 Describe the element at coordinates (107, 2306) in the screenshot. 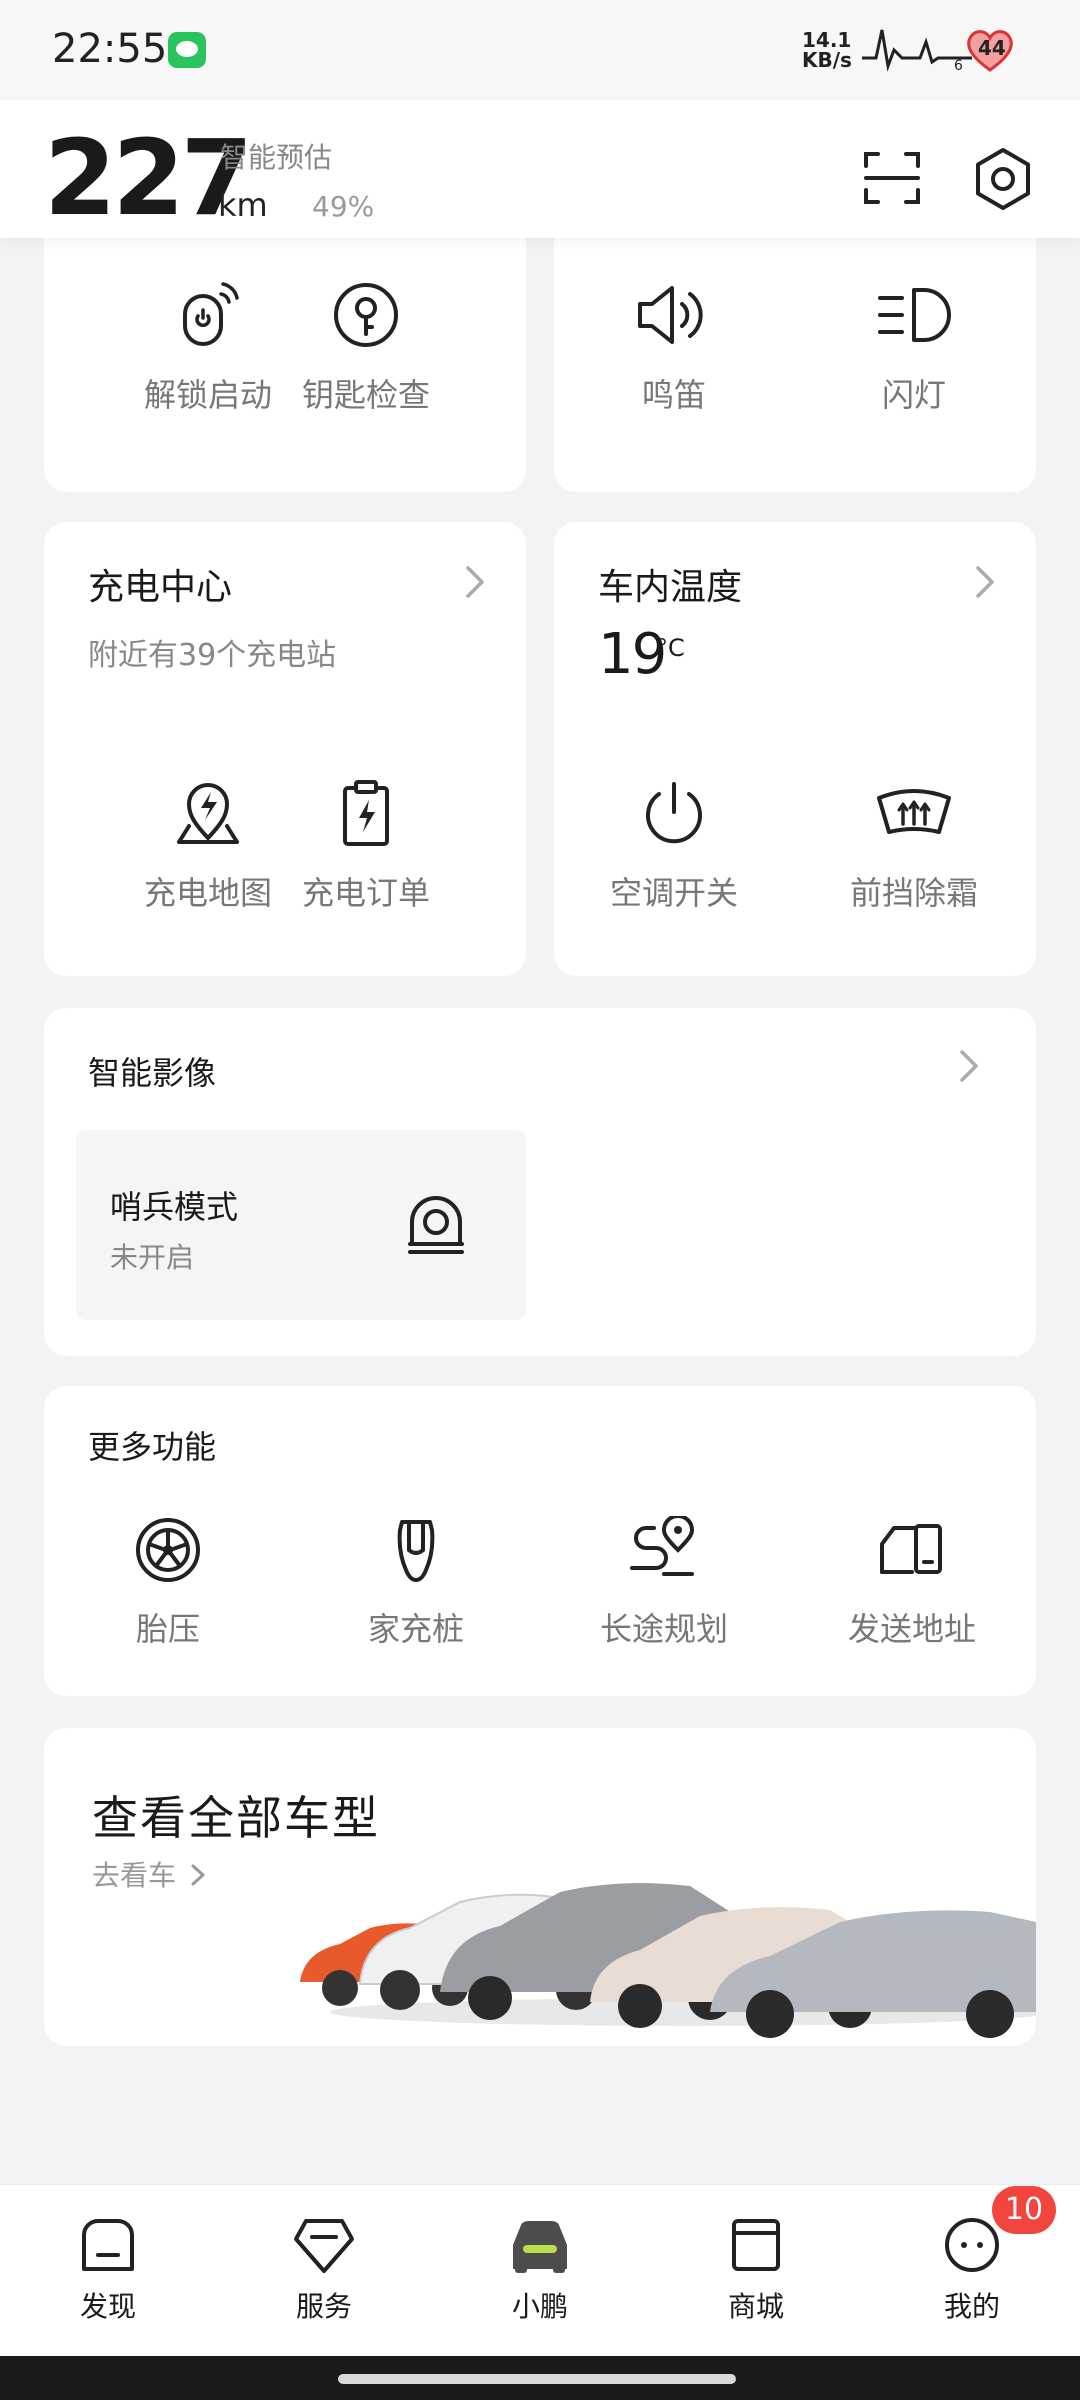

I see `nav-discover-label: 发现` at that location.